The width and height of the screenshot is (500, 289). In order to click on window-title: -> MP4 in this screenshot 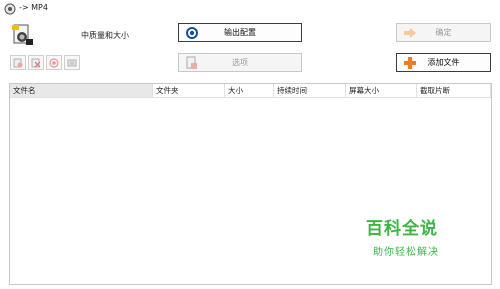, I will do `click(33, 7)`.